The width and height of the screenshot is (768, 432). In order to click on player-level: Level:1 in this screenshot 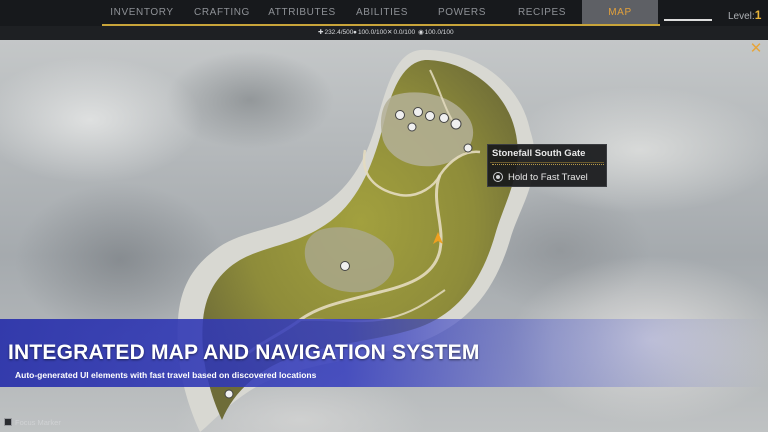, I will do `click(745, 15)`.